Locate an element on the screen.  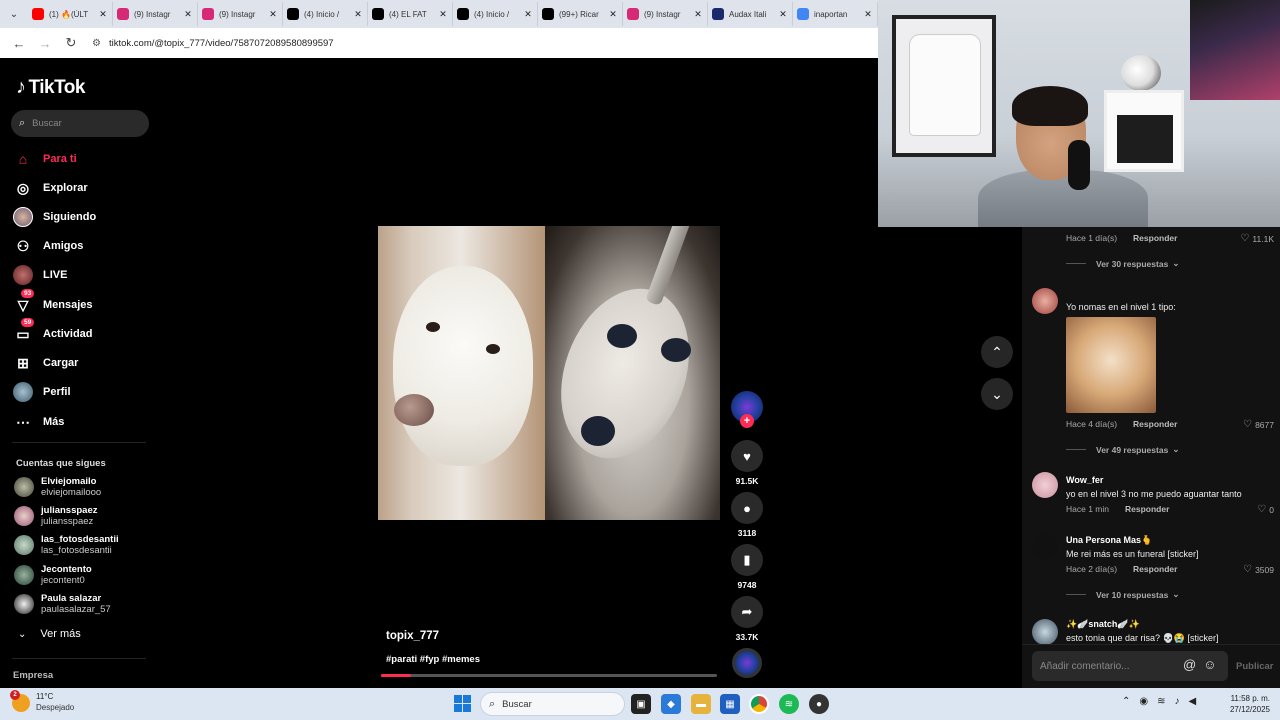
comment-author: ✨🪽snatch🪽✨ is located at coordinates (1103, 624).